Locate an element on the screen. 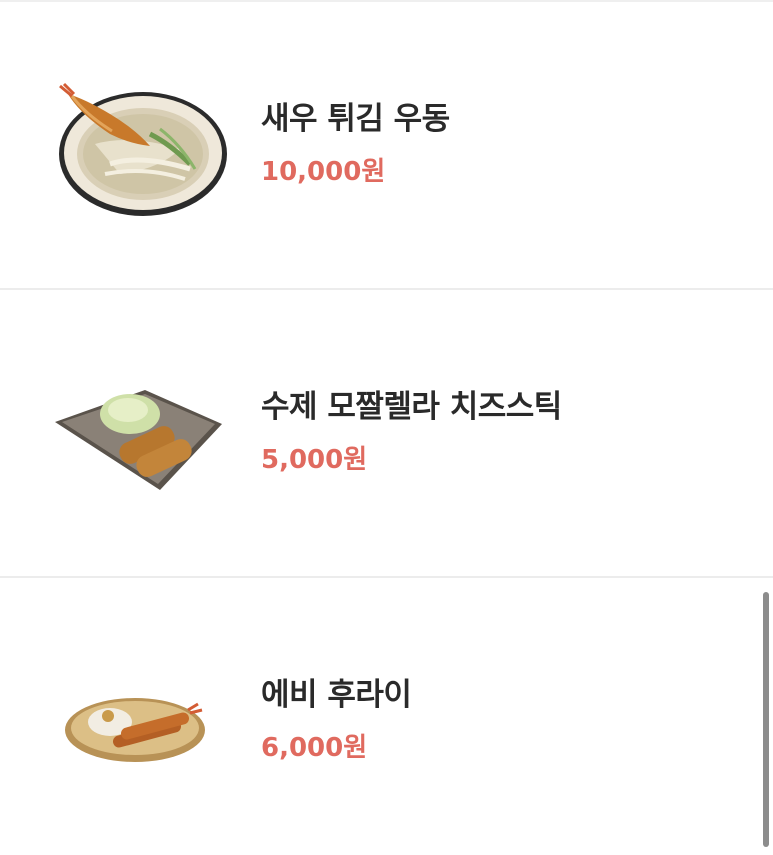 This screenshot has width=773, height=855. scrollbar is located at coordinates (766, 719).